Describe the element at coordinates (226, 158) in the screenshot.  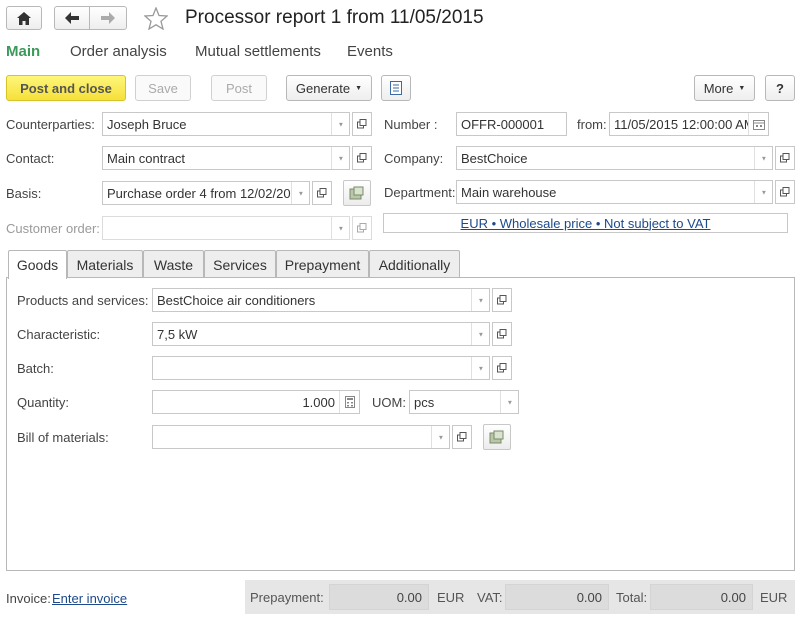
I see `contact-field: Main contract` at that location.